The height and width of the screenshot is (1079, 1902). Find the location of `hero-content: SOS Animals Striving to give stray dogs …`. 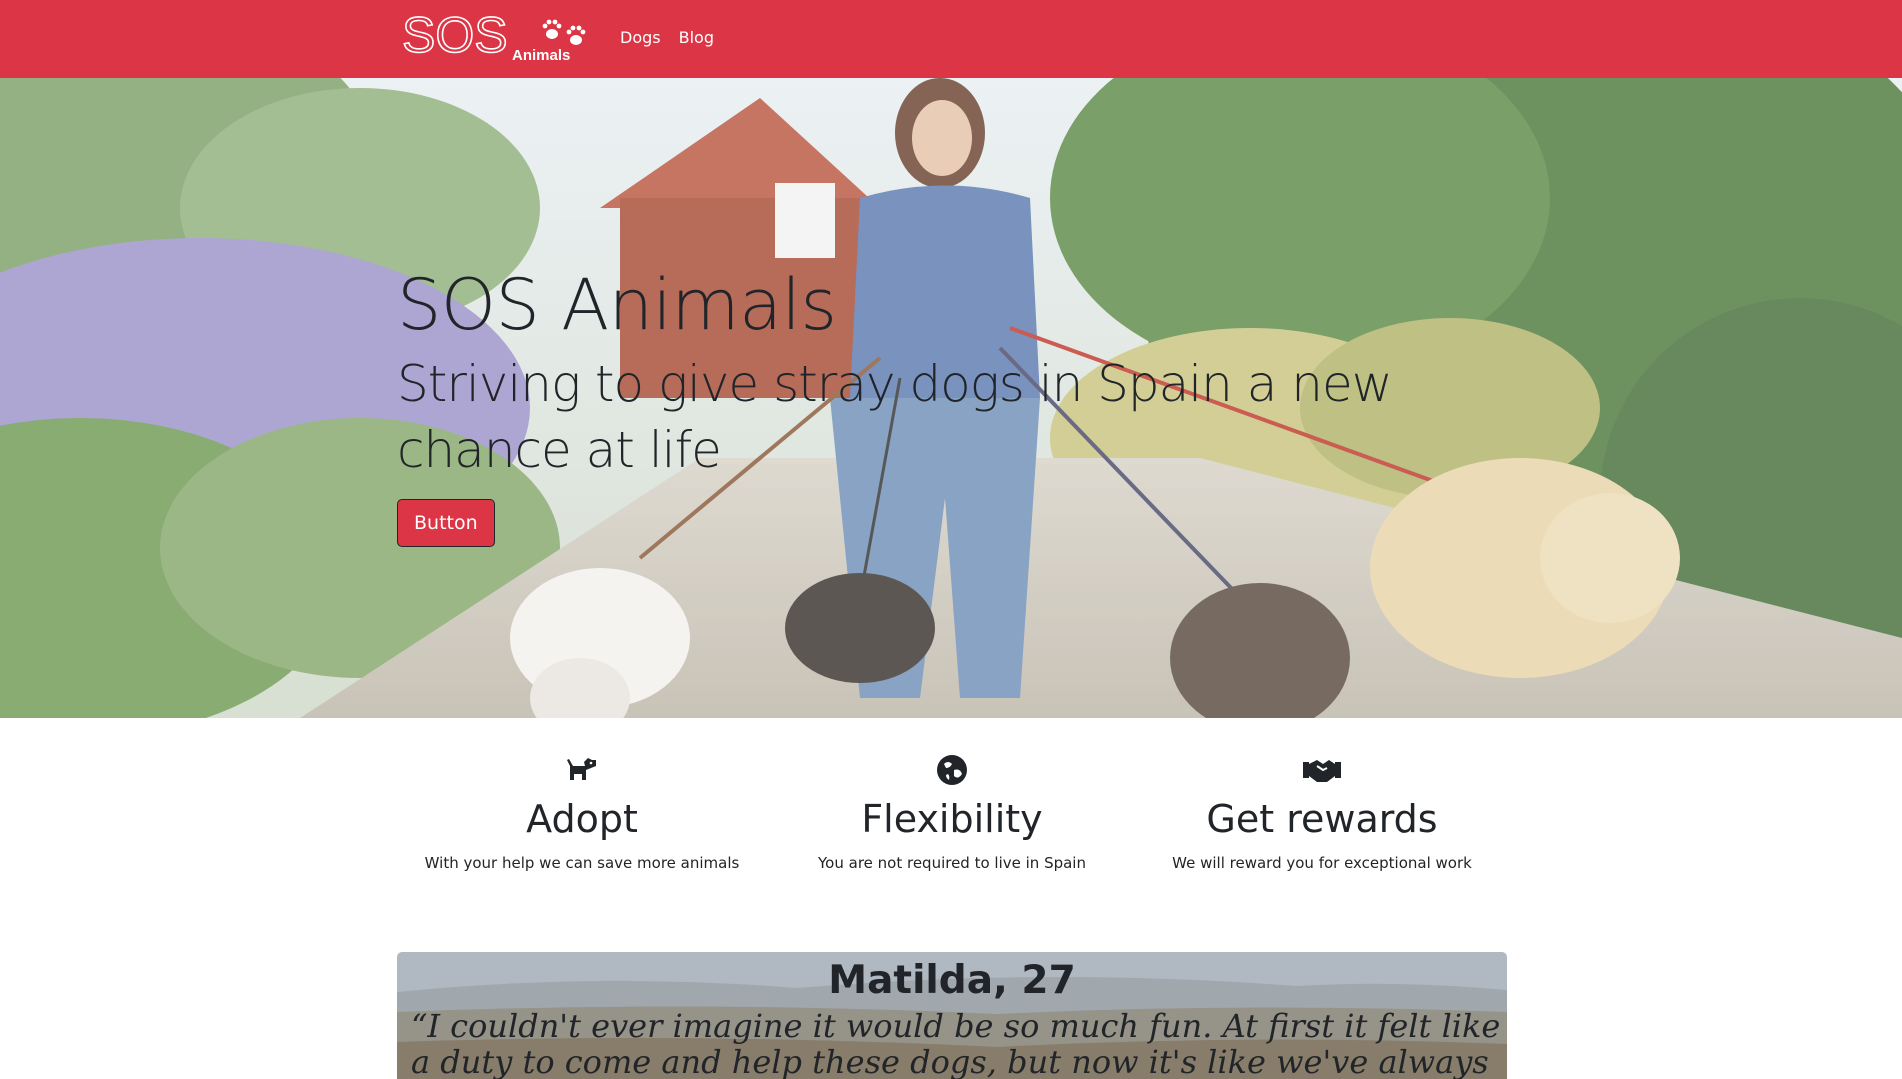

hero-content: SOS Animals Striving to give stray dogs … is located at coordinates (927, 405).